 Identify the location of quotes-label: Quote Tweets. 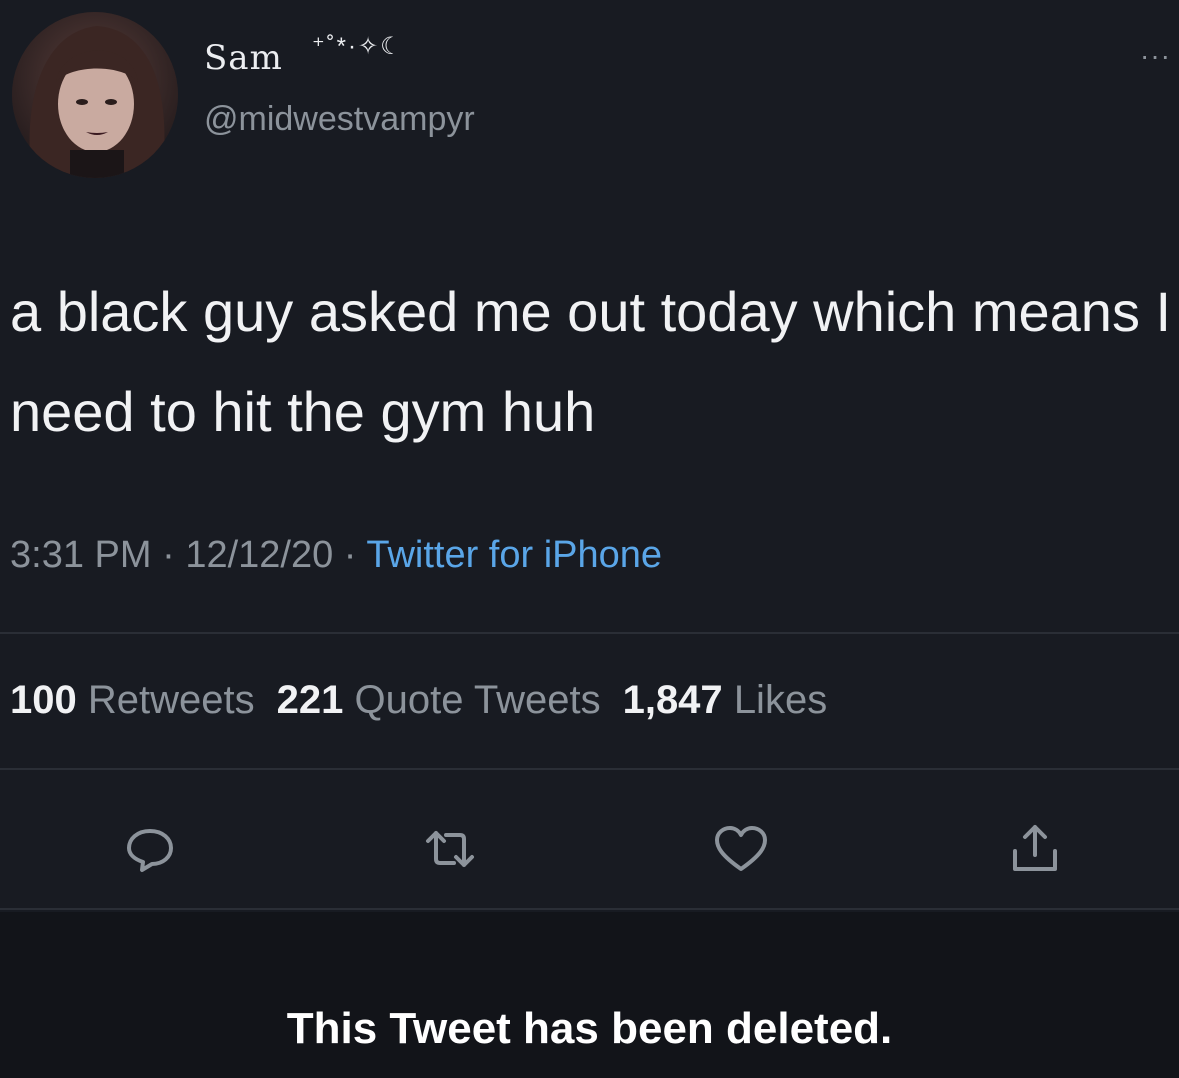
(477, 700).